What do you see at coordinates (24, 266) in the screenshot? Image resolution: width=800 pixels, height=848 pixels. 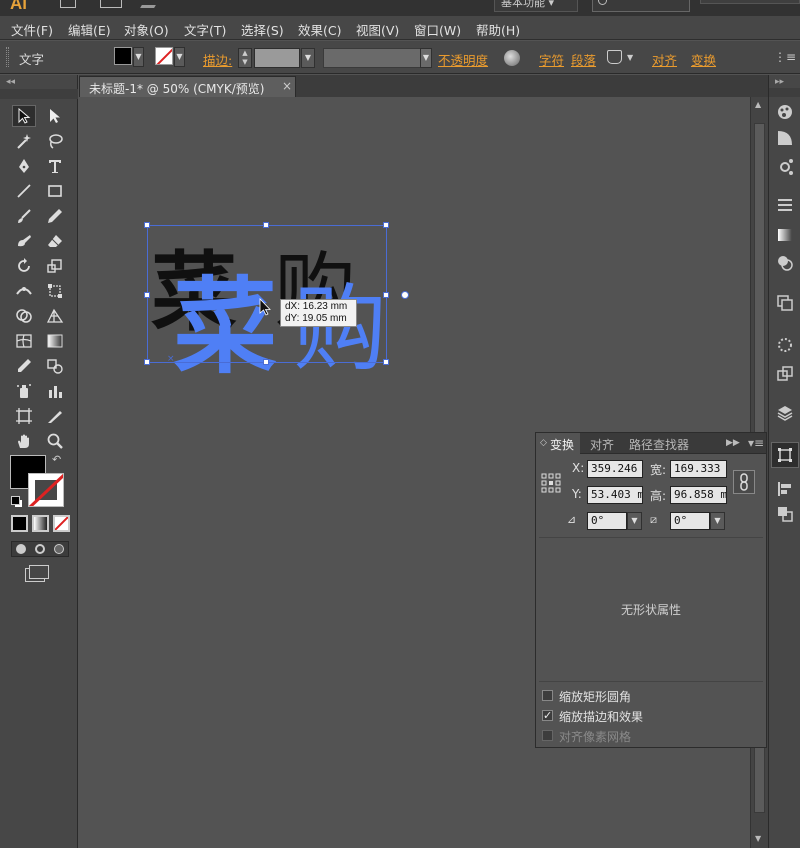 I see `rotate-tool` at bounding box center [24, 266].